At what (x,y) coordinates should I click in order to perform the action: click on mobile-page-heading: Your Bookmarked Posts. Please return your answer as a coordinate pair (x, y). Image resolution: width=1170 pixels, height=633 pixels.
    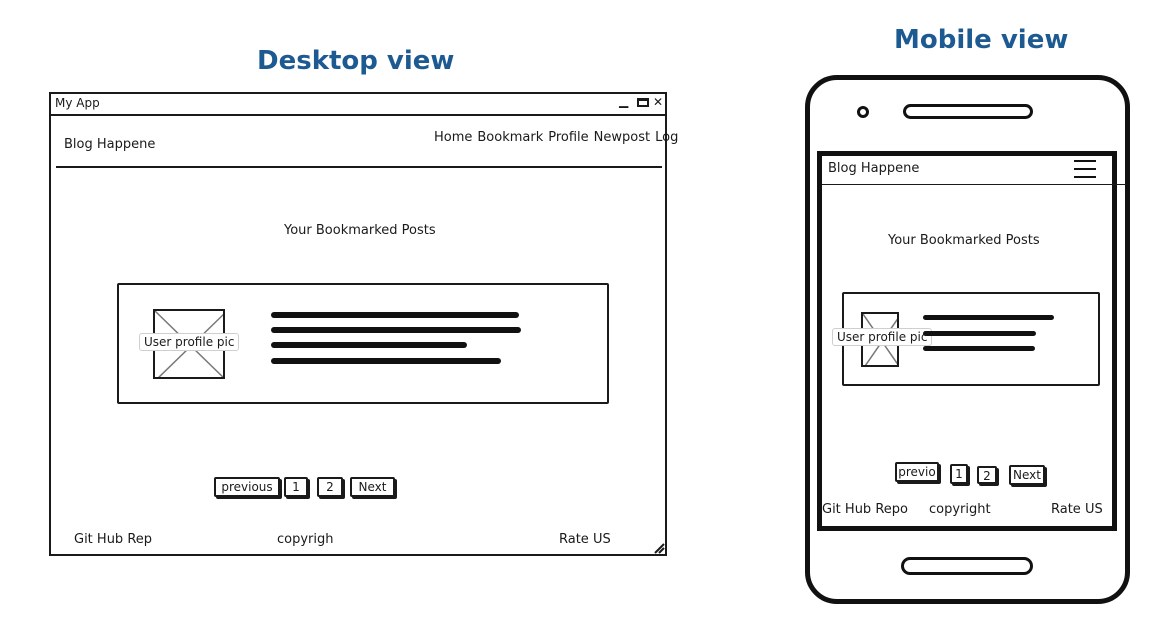
    Looking at the image, I should click on (964, 240).